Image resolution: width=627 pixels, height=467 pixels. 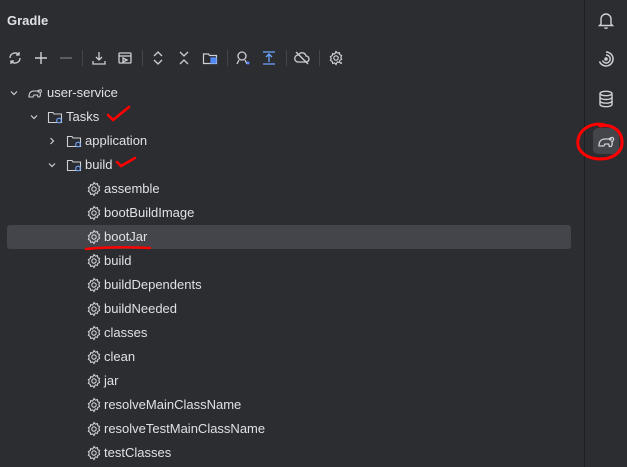 What do you see at coordinates (292, 429) in the screenshot?
I see `task-row-resolveTestMainClassName: resolveTestMainClassName` at bounding box center [292, 429].